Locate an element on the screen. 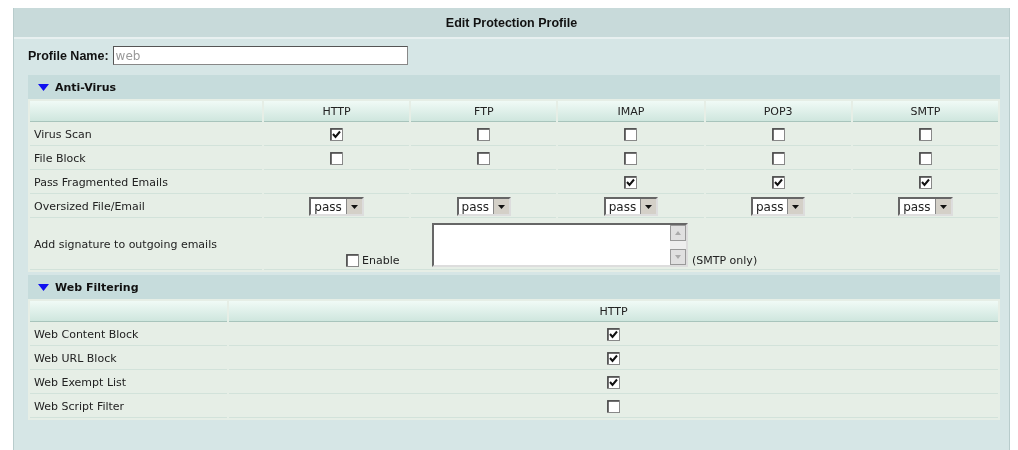 This screenshot has width=1018, height=450. row-label: File Block is located at coordinates (60, 158).